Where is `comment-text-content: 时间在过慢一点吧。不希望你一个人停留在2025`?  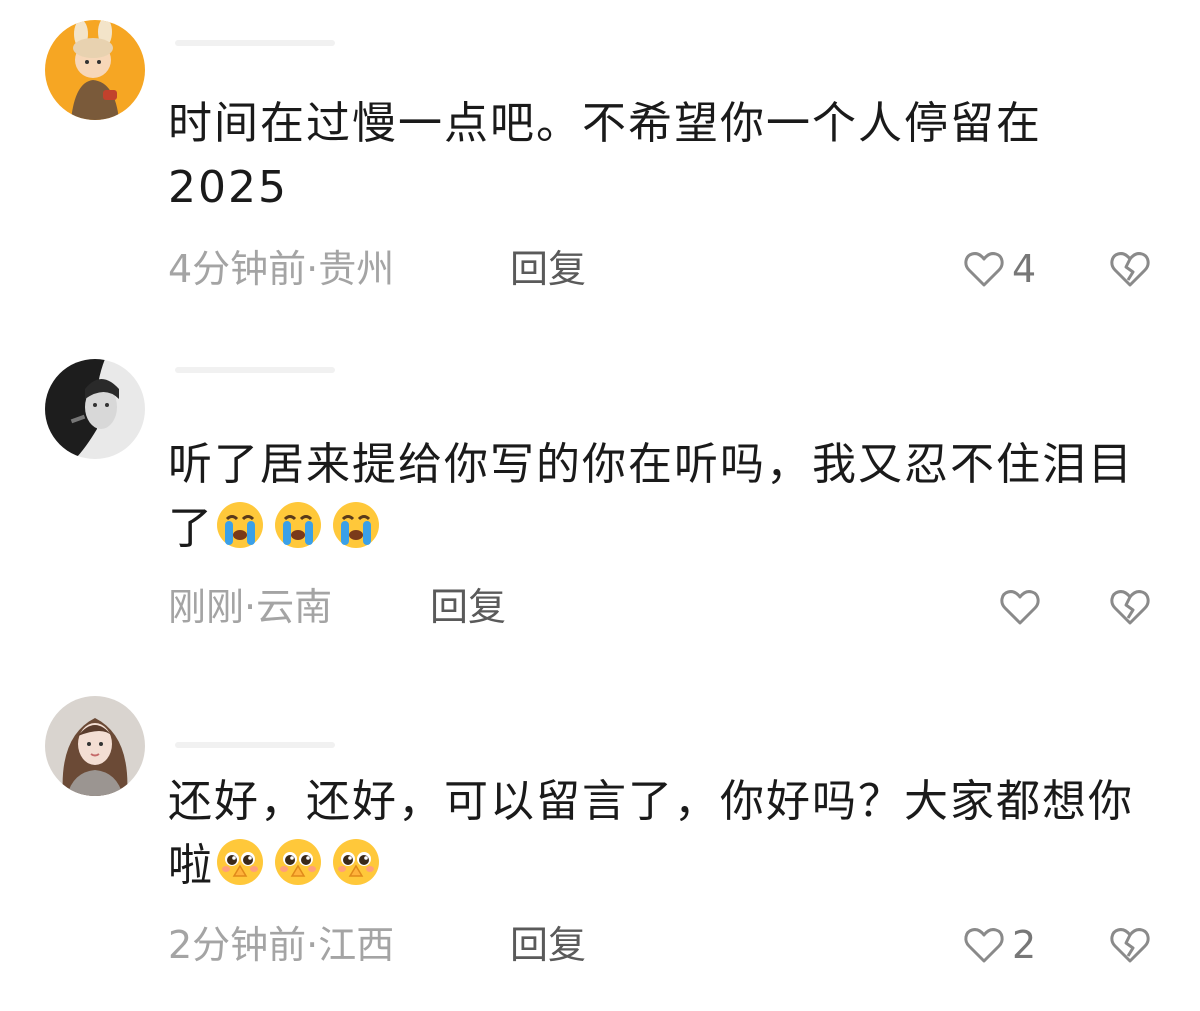
comment-text-content: 时间在过慢一点吧。不希望你一个人停留在2025 is located at coordinates (605, 155).